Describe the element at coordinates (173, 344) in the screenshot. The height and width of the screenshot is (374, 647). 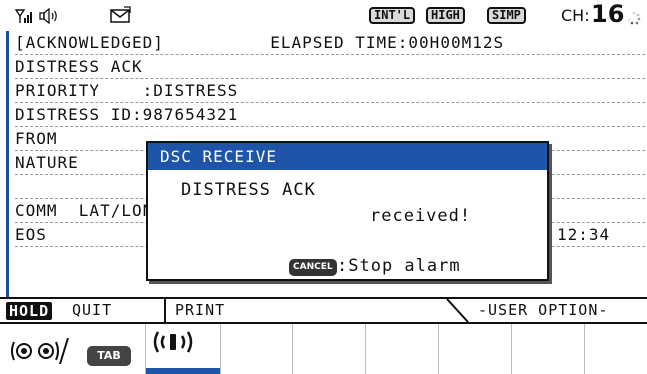
I see `broadcast-icon` at that location.